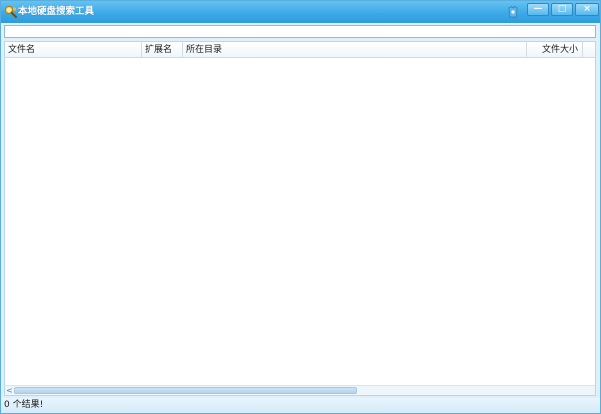  I want to click on close-icon: ×, so click(587, 9).